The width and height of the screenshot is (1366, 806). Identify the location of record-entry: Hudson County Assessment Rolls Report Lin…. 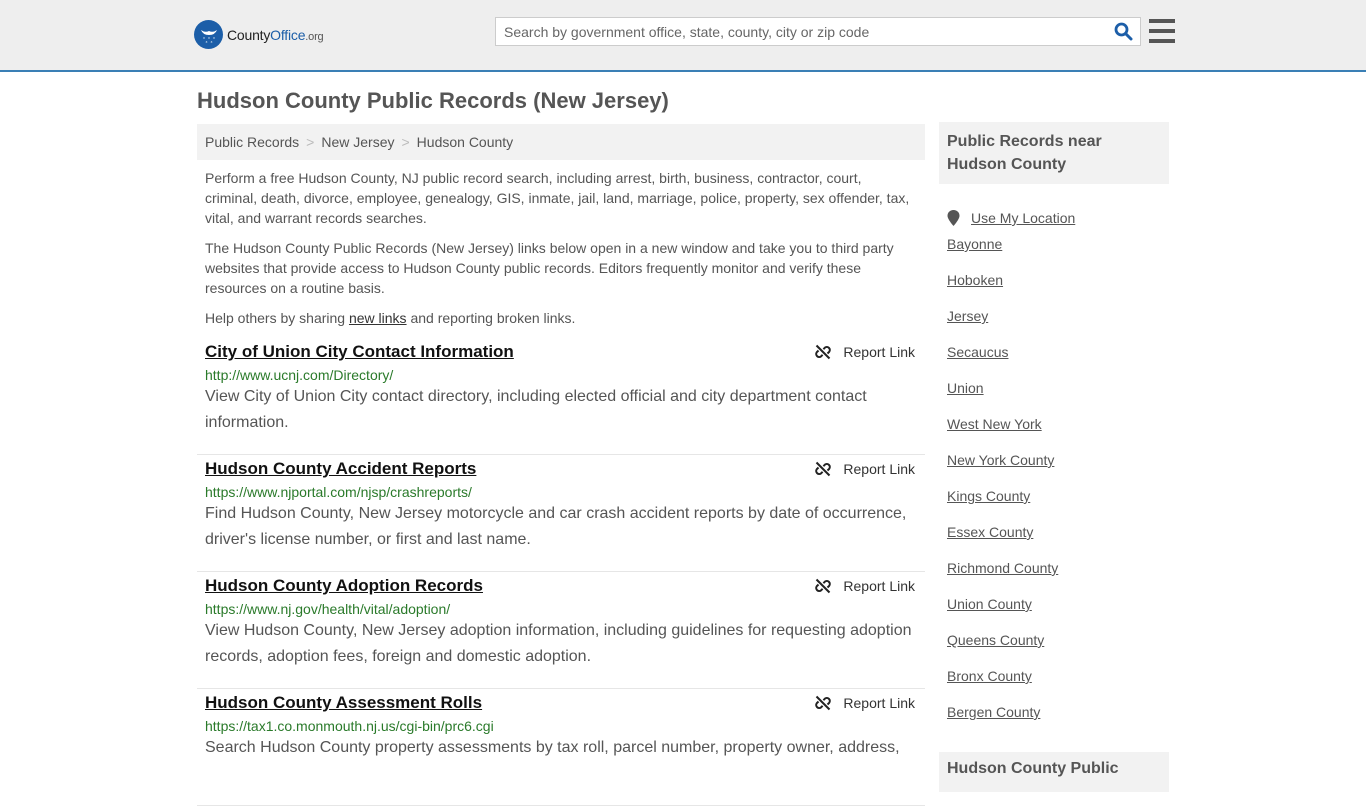
(561, 747).